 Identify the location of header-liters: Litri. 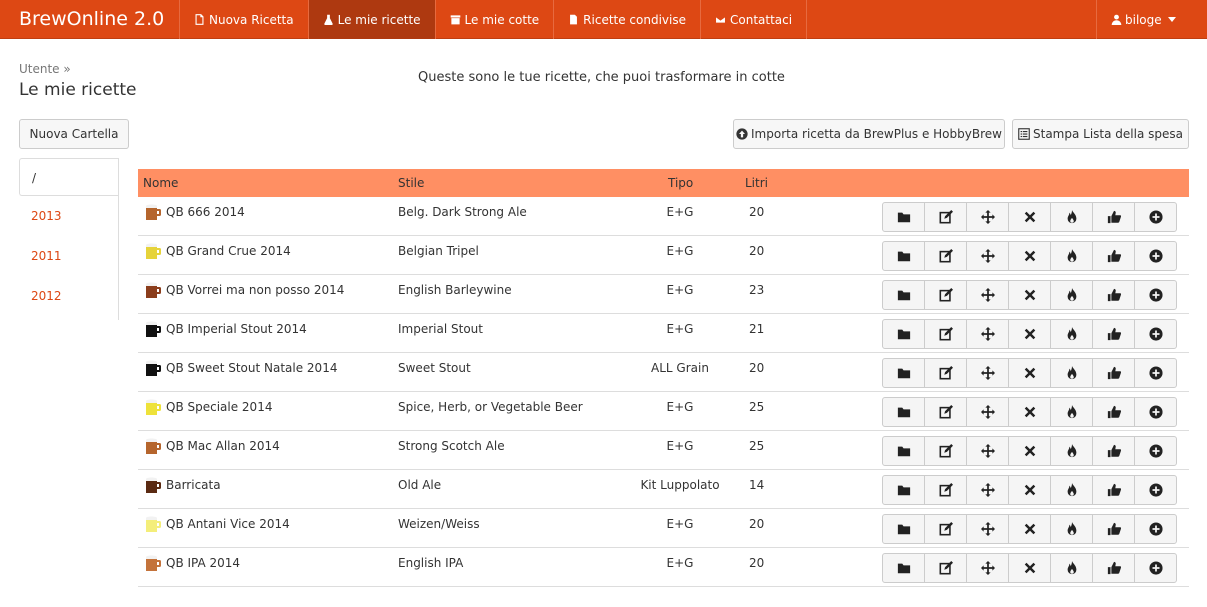
(756, 183).